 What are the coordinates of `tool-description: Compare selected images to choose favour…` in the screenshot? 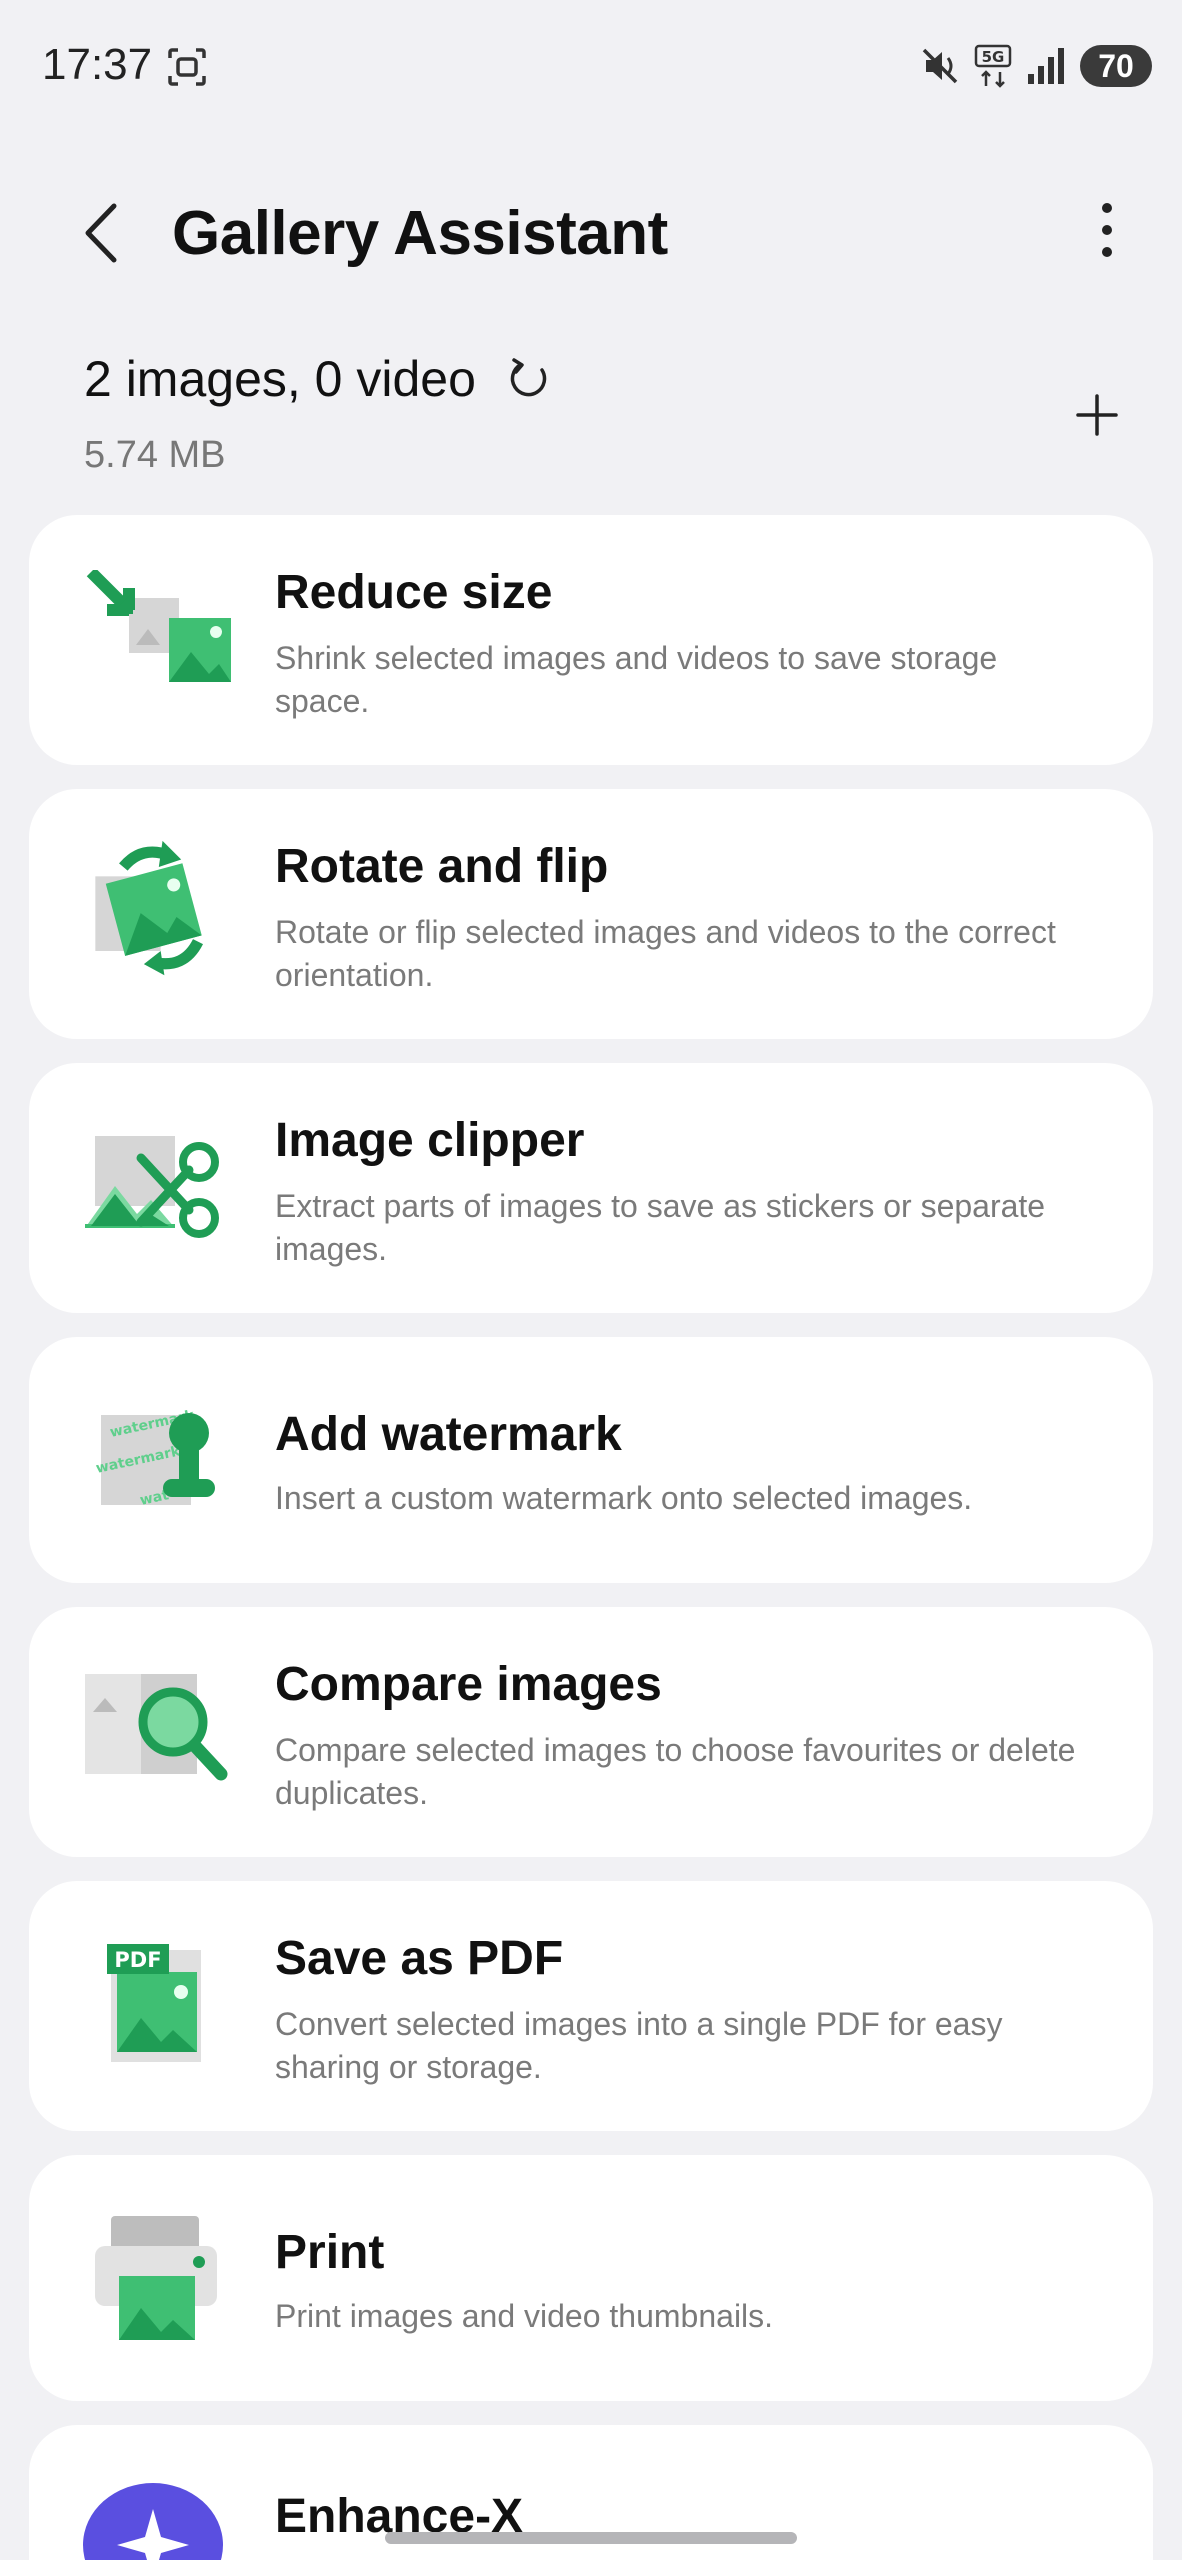 It's located at (675, 1771).